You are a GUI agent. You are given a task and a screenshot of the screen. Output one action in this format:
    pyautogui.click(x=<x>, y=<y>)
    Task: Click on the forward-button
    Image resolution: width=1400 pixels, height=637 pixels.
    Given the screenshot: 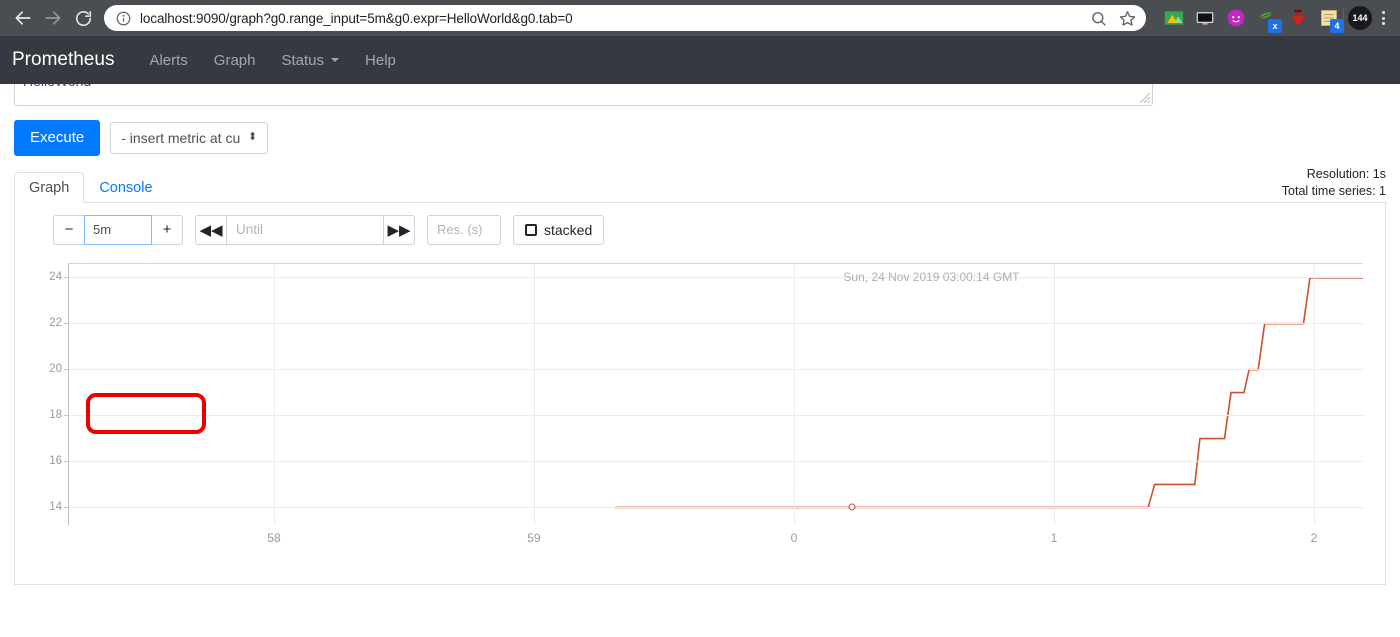 What is the action you would take?
    pyautogui.click(x=53, y=18)
    